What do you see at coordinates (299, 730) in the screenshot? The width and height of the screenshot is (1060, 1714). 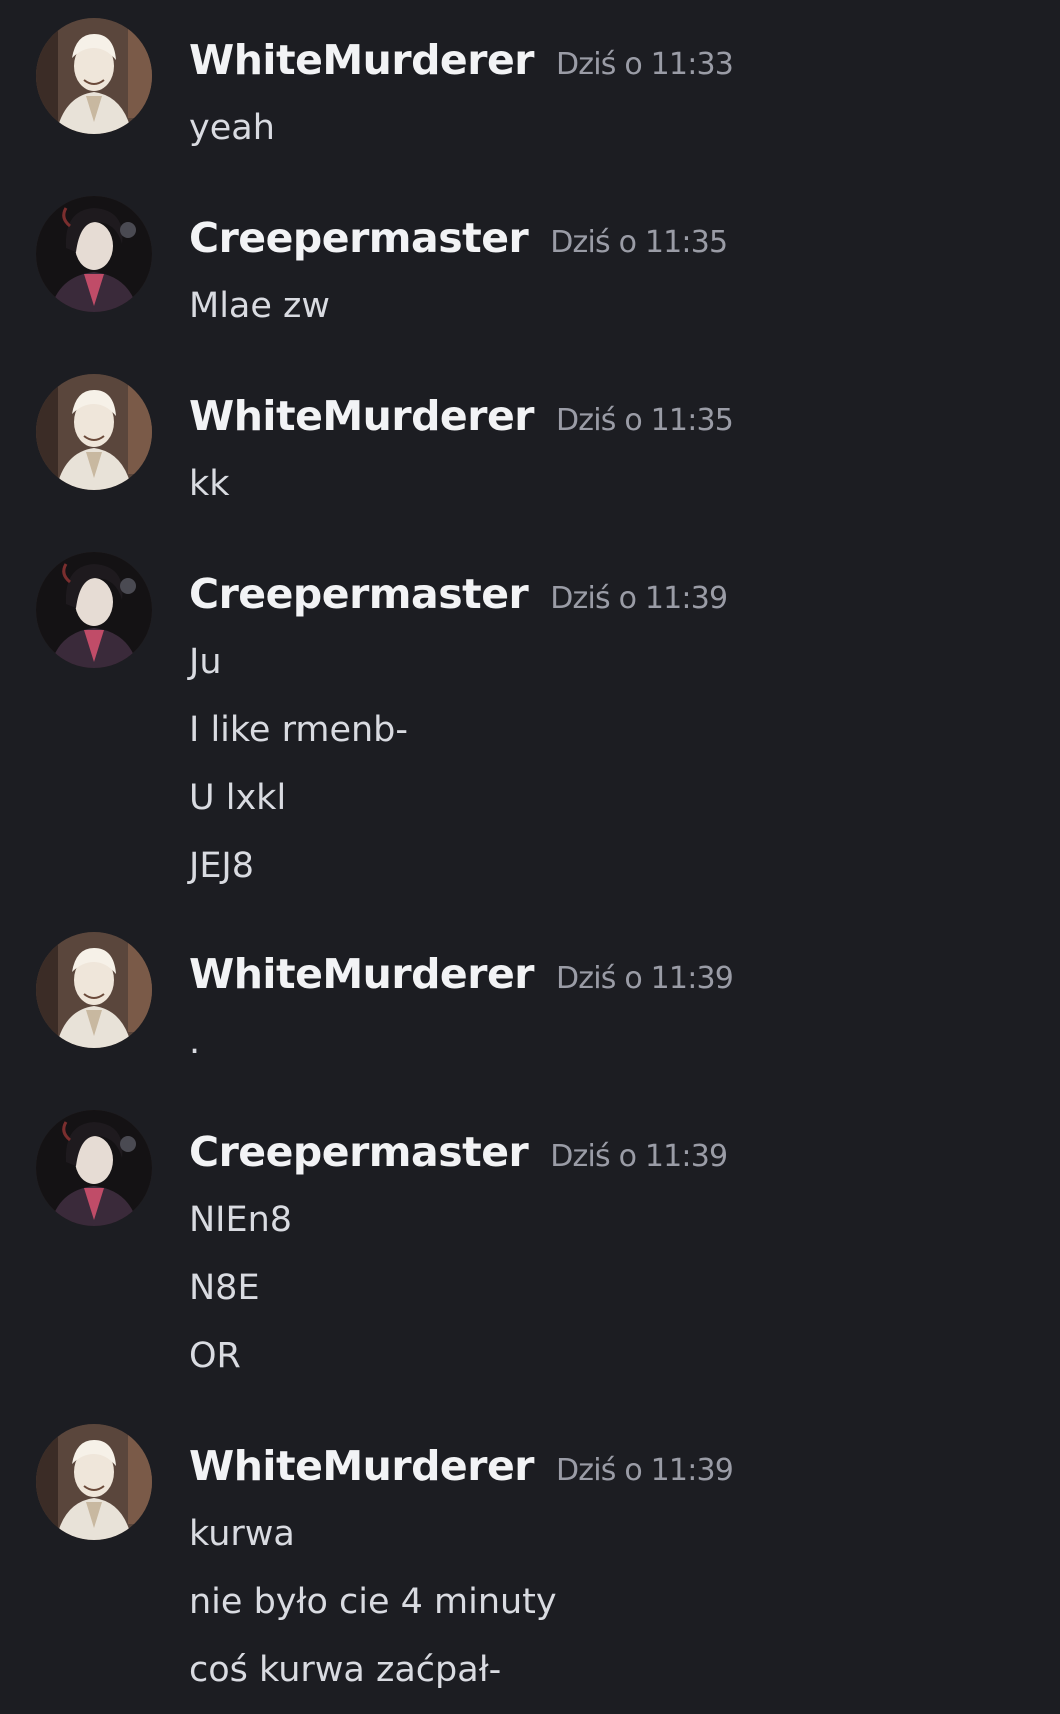 I see `message-text: I like rmenb-` at bounding box center [299, 730].